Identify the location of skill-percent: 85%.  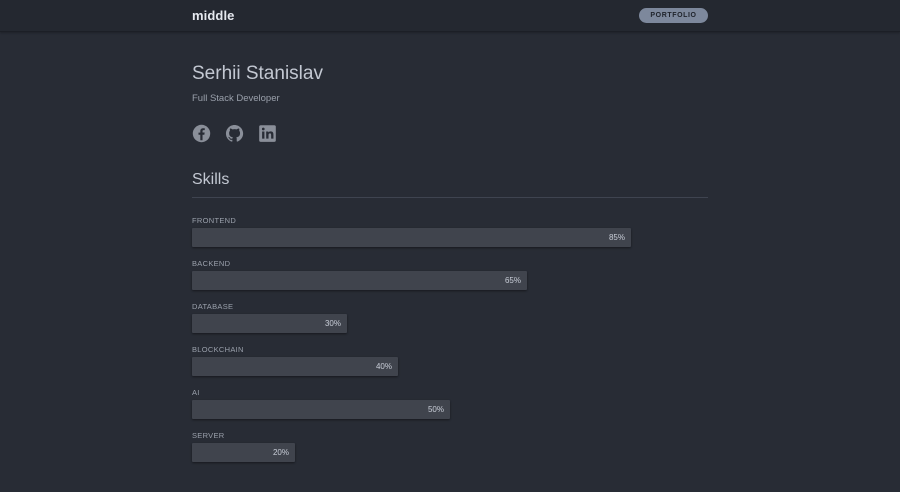
(616, 237).